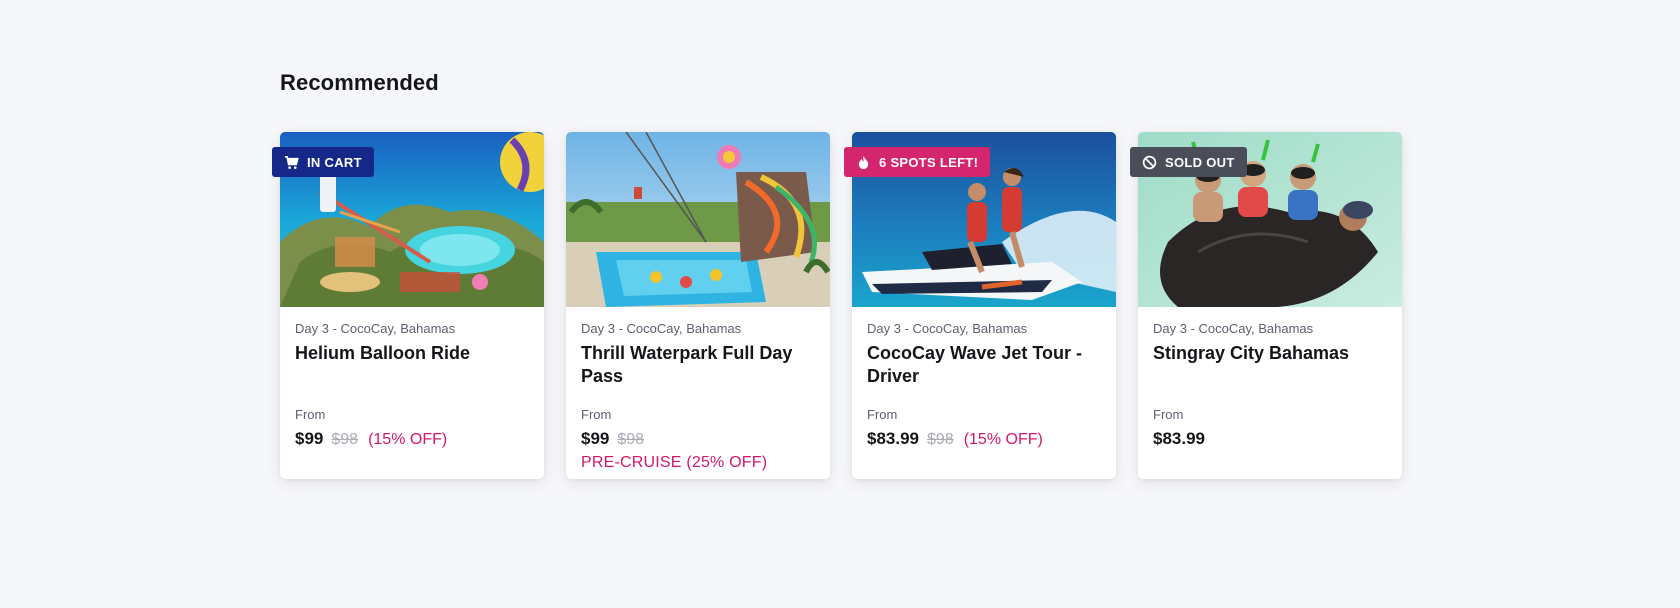  I want to click on price-row: $83.99, so click(1270, 440).